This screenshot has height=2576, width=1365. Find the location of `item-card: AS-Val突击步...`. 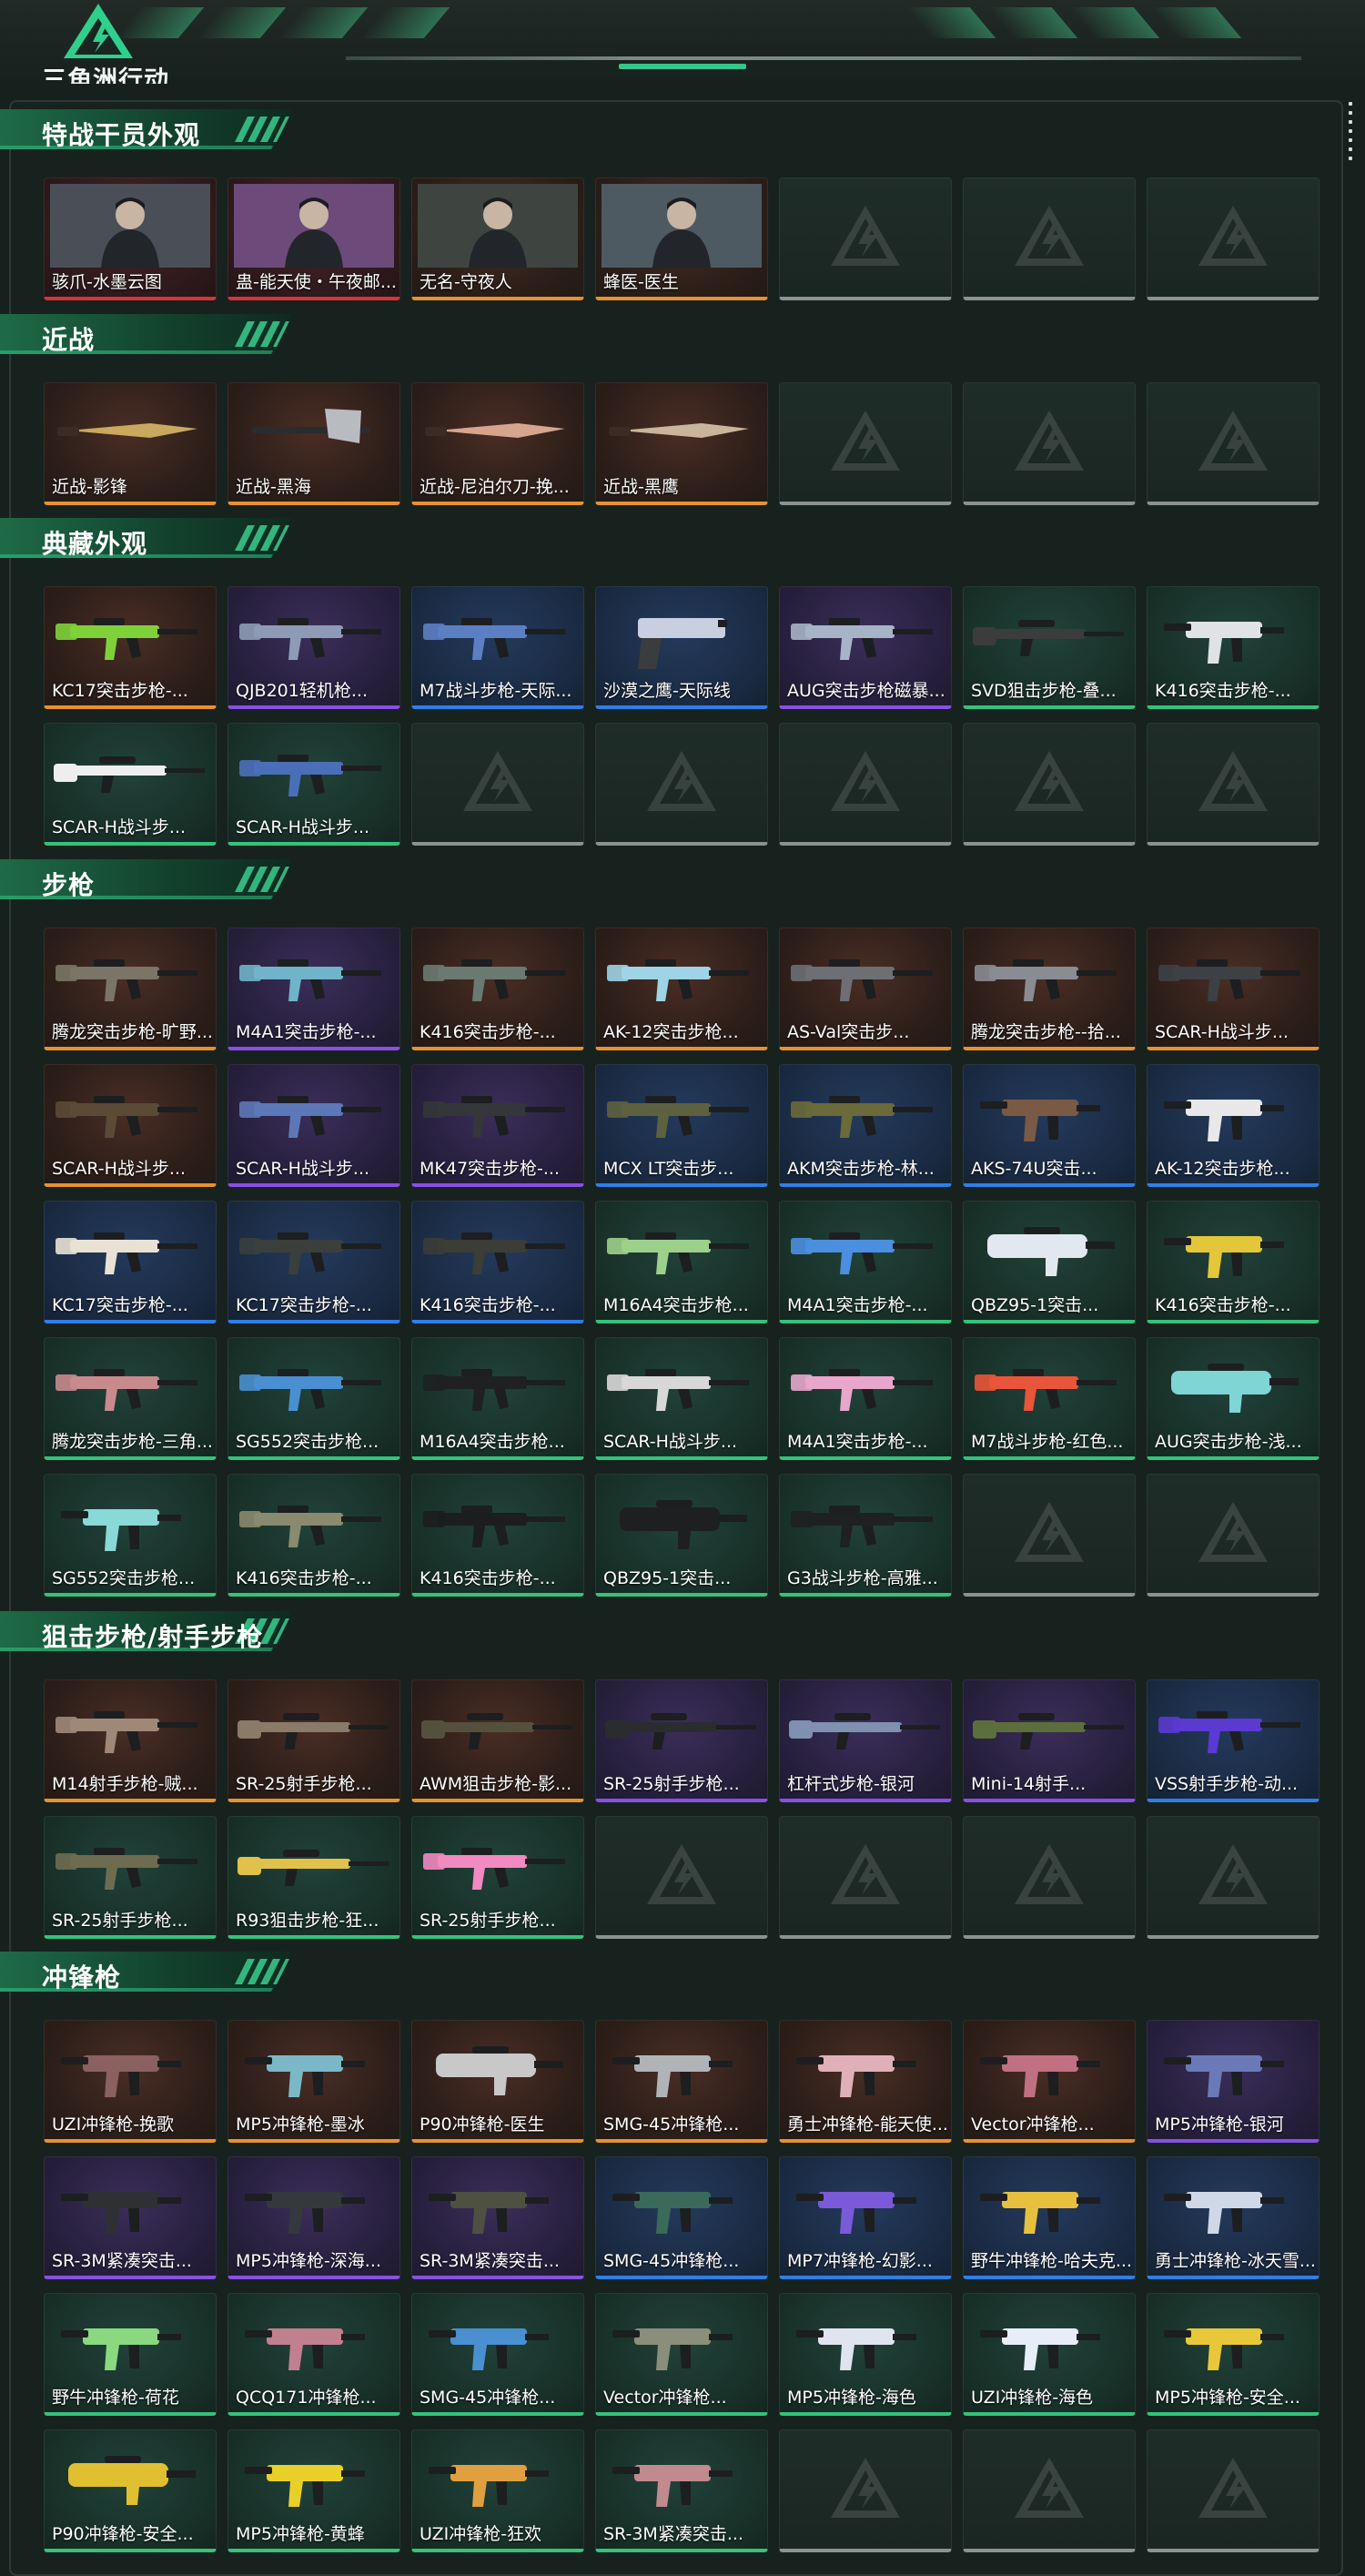

item-card: AS-Val突击步... is located at coordinates (866, 989).